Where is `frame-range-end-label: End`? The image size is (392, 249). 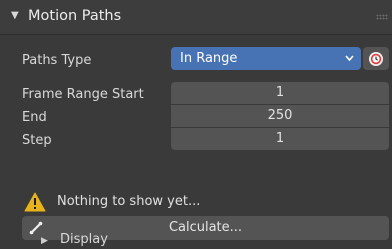 frame-range-end-label: End is located at coordinates (34, 117).